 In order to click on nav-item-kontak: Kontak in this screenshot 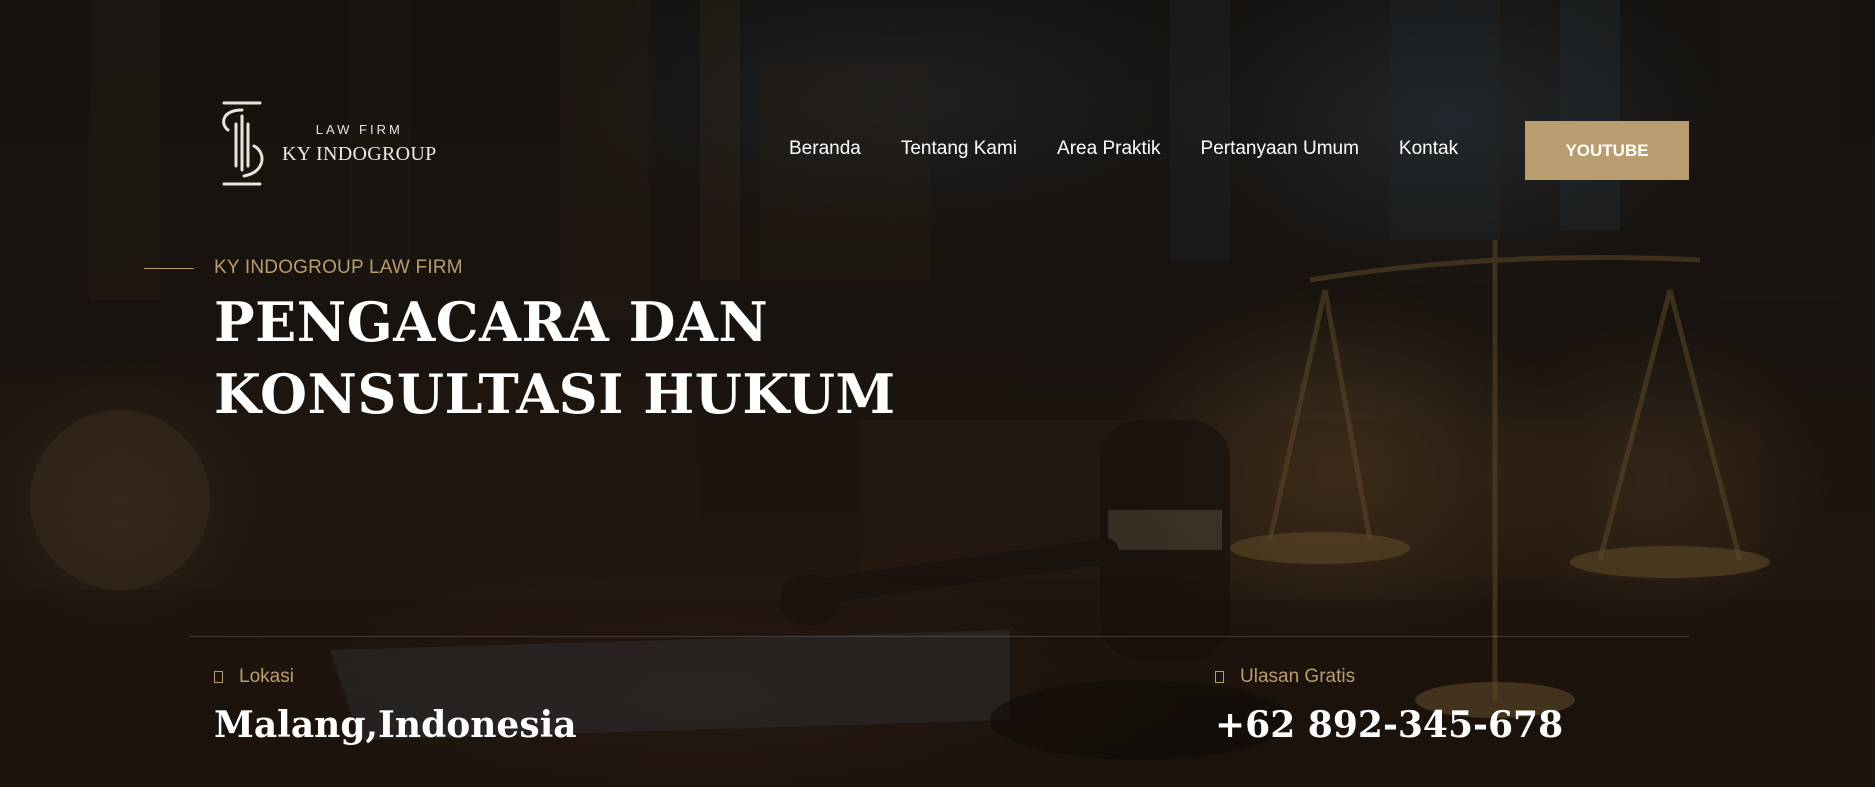, I will do `click(1428, 149)`.